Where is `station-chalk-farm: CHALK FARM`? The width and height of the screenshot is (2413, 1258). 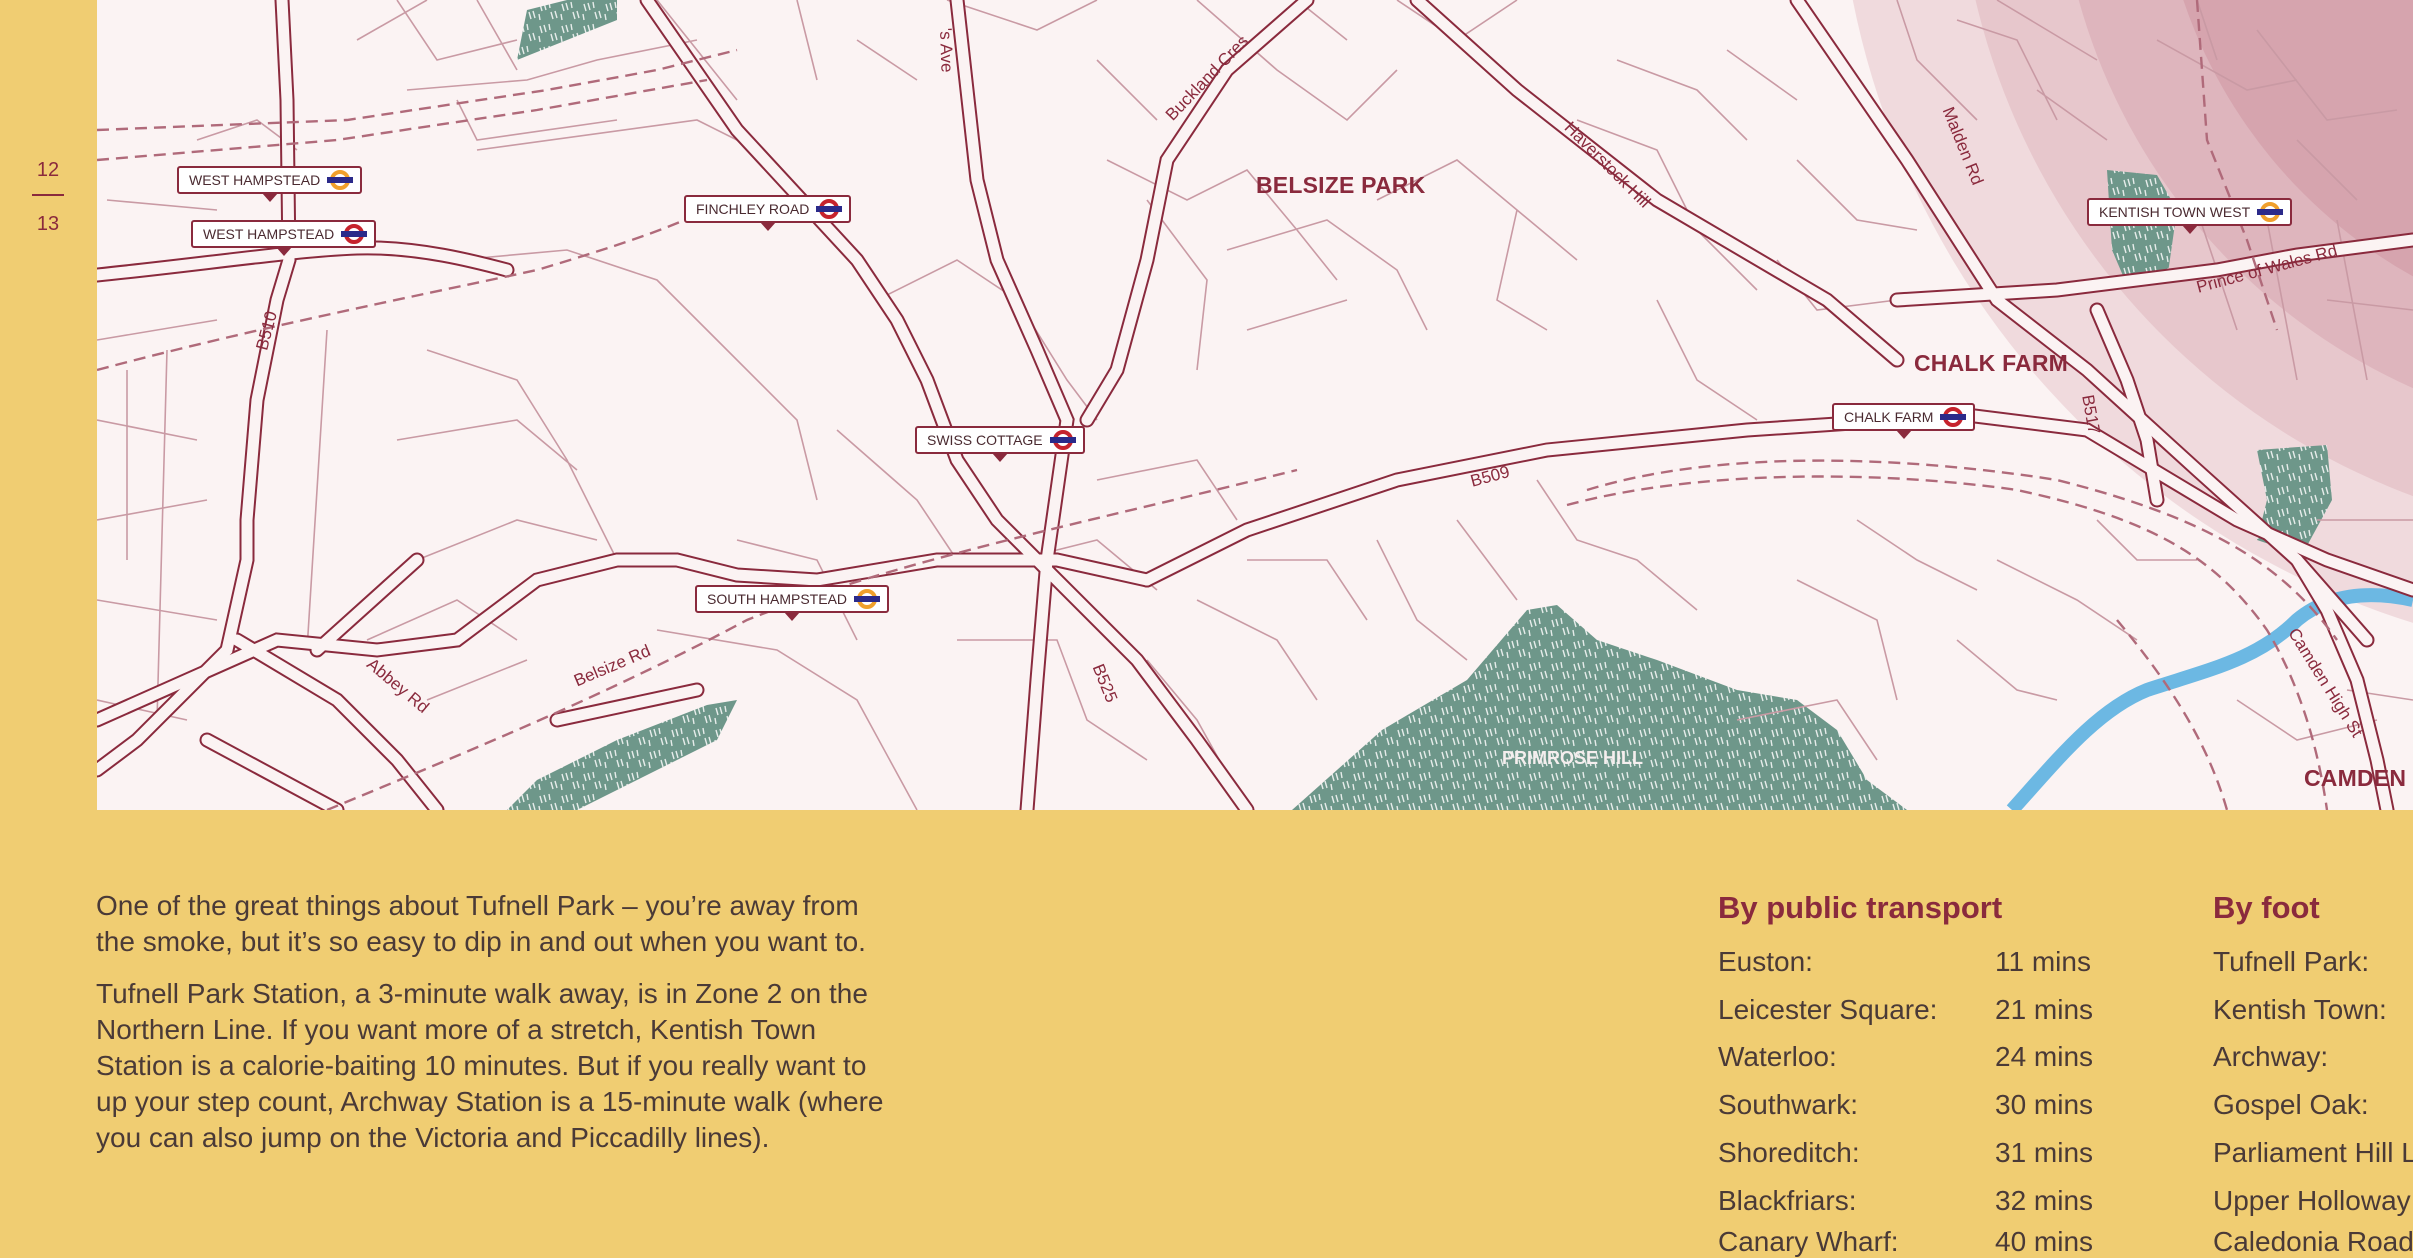 station-chalk-farm: CHALK FARM is located at coordinates (1904, 421).